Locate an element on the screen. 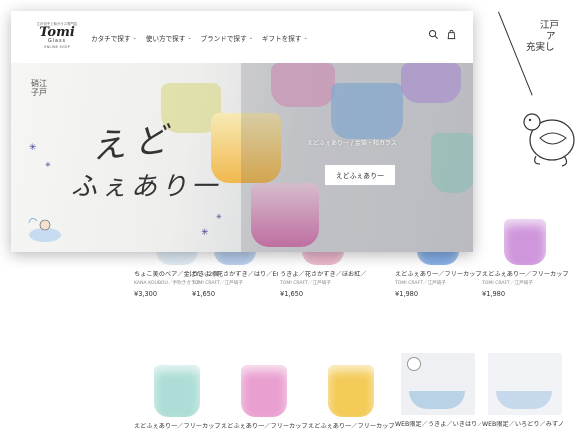  cart-icon is located at coordinates (451, 34).